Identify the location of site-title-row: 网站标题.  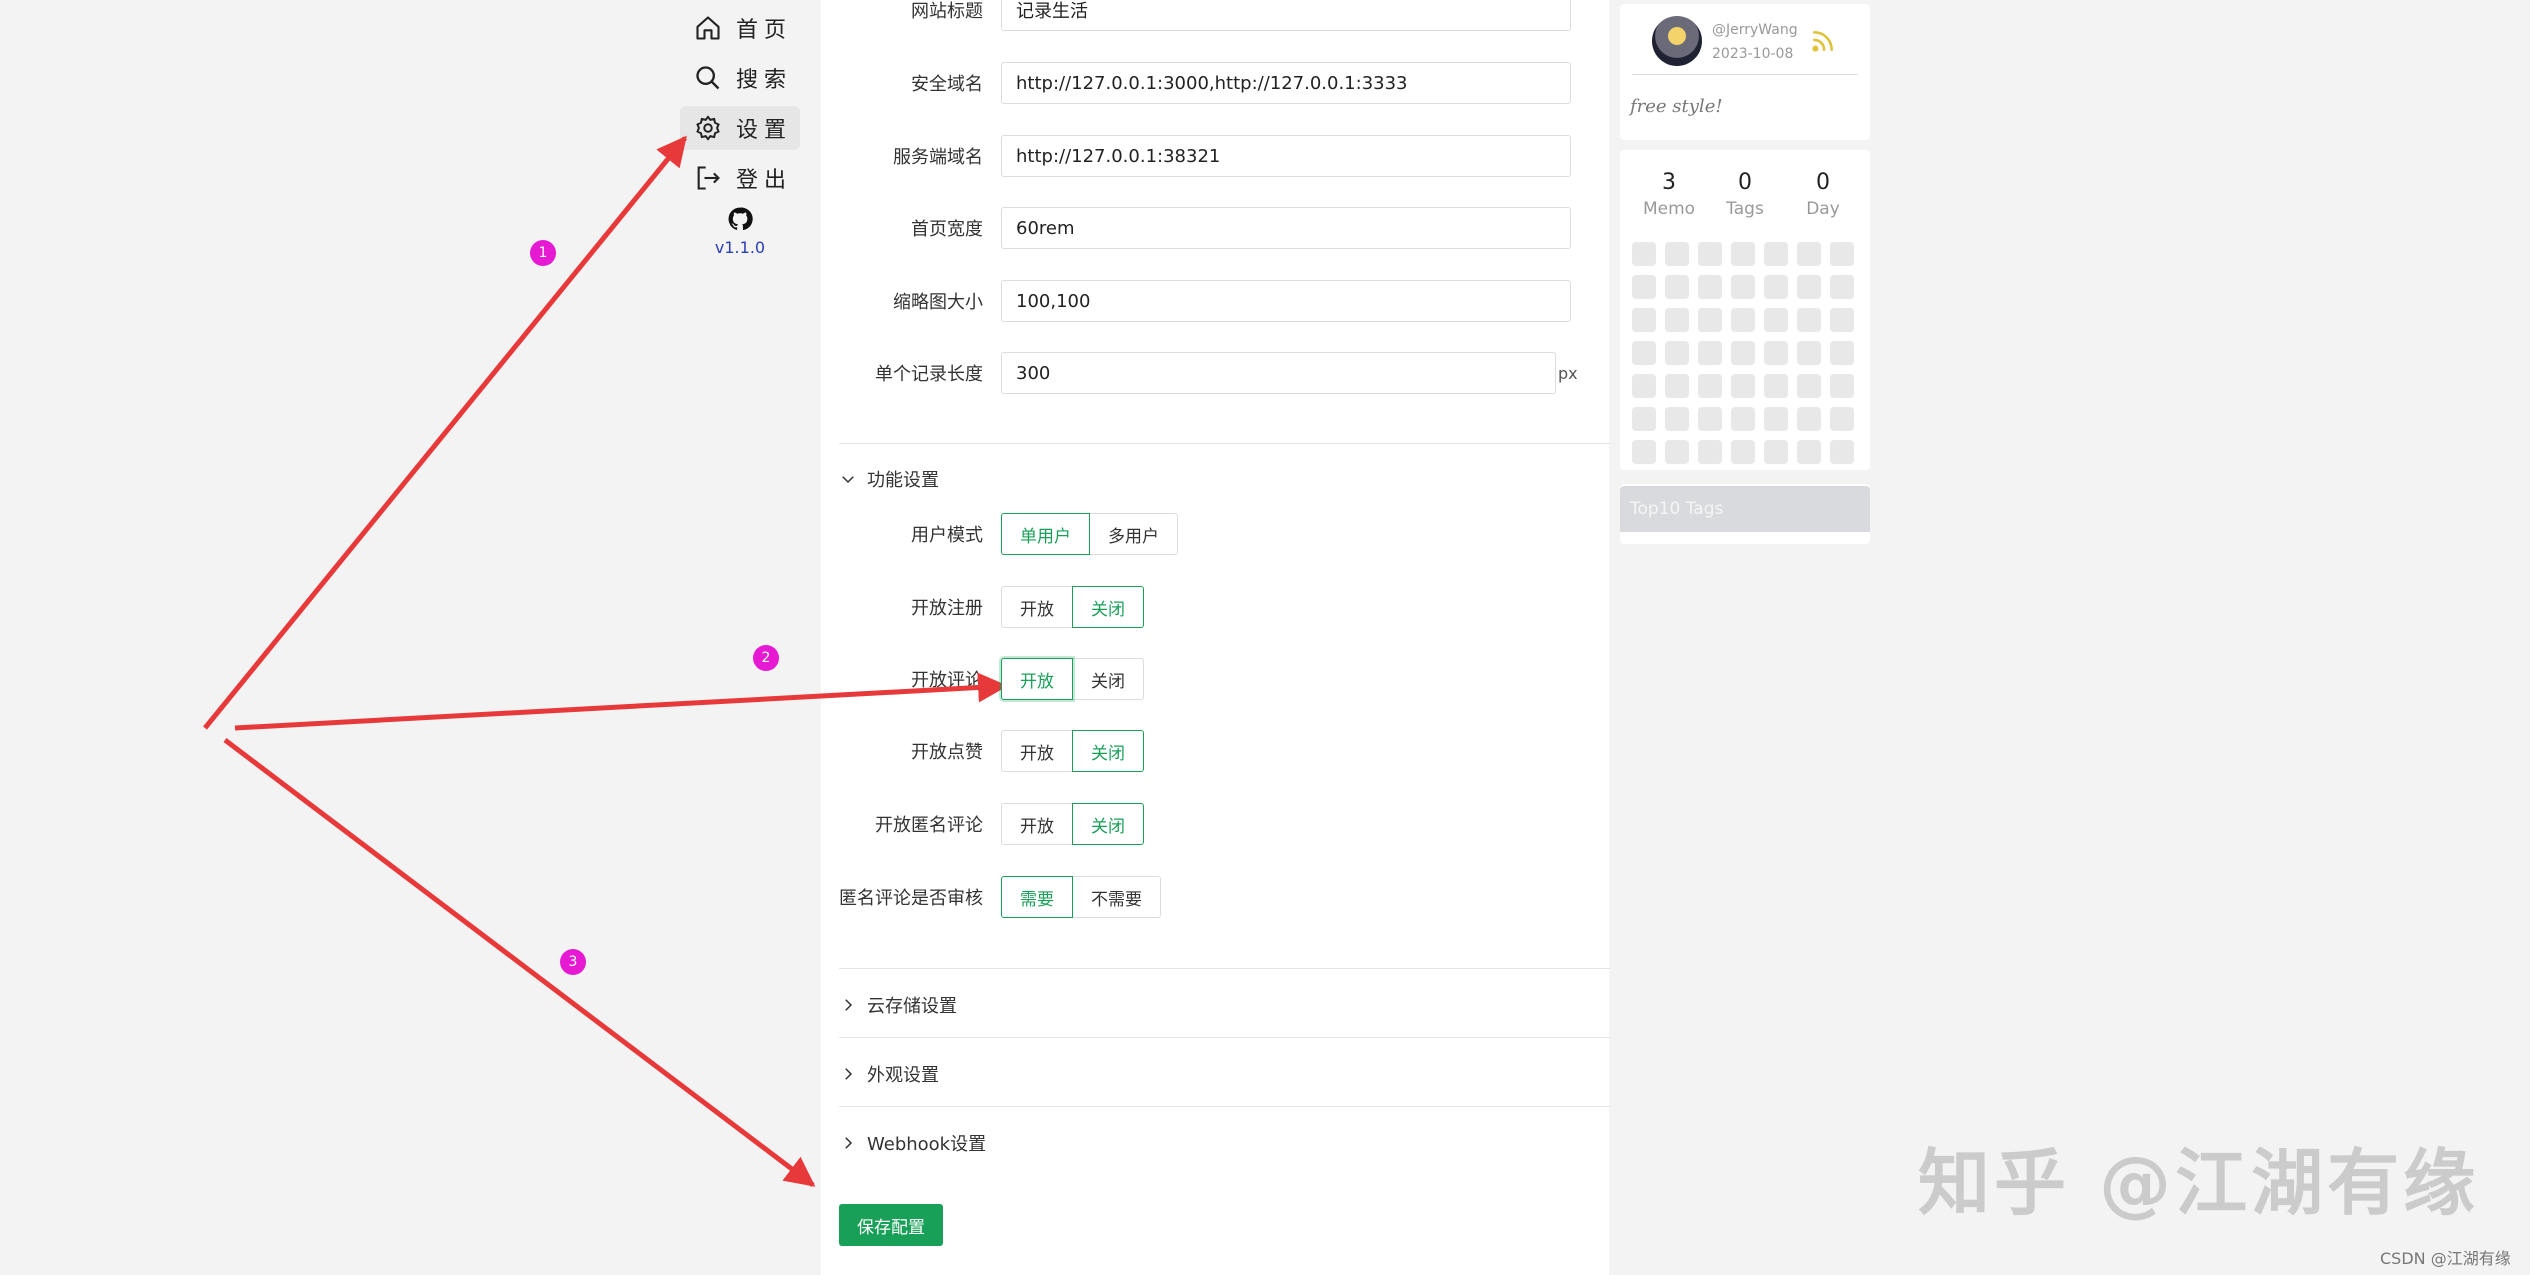
(1215, 16).